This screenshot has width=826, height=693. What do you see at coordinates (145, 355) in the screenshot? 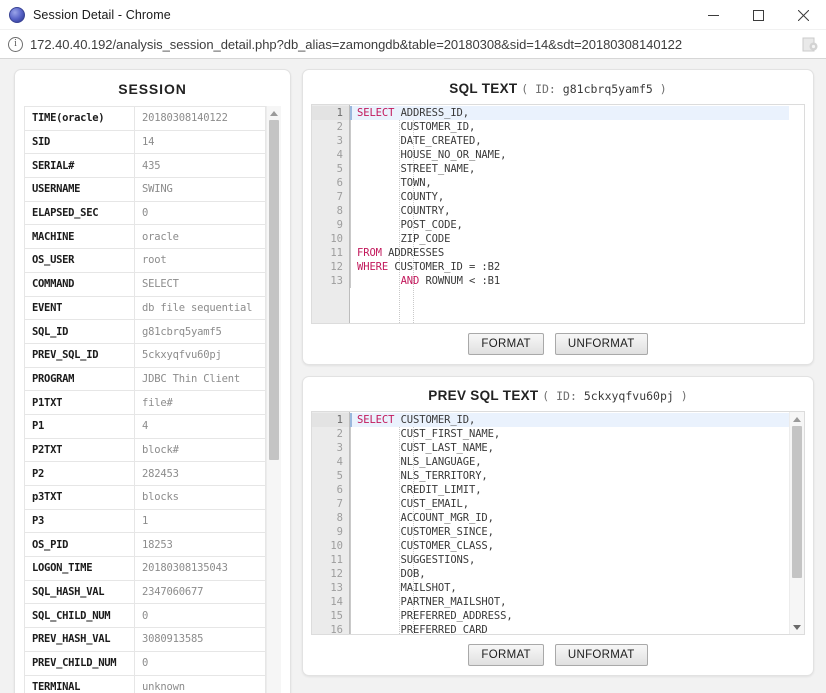
I see `session-row: PREV_SQL_ID 5ckxyqfvu60pj` at bounding box center [145, 355].